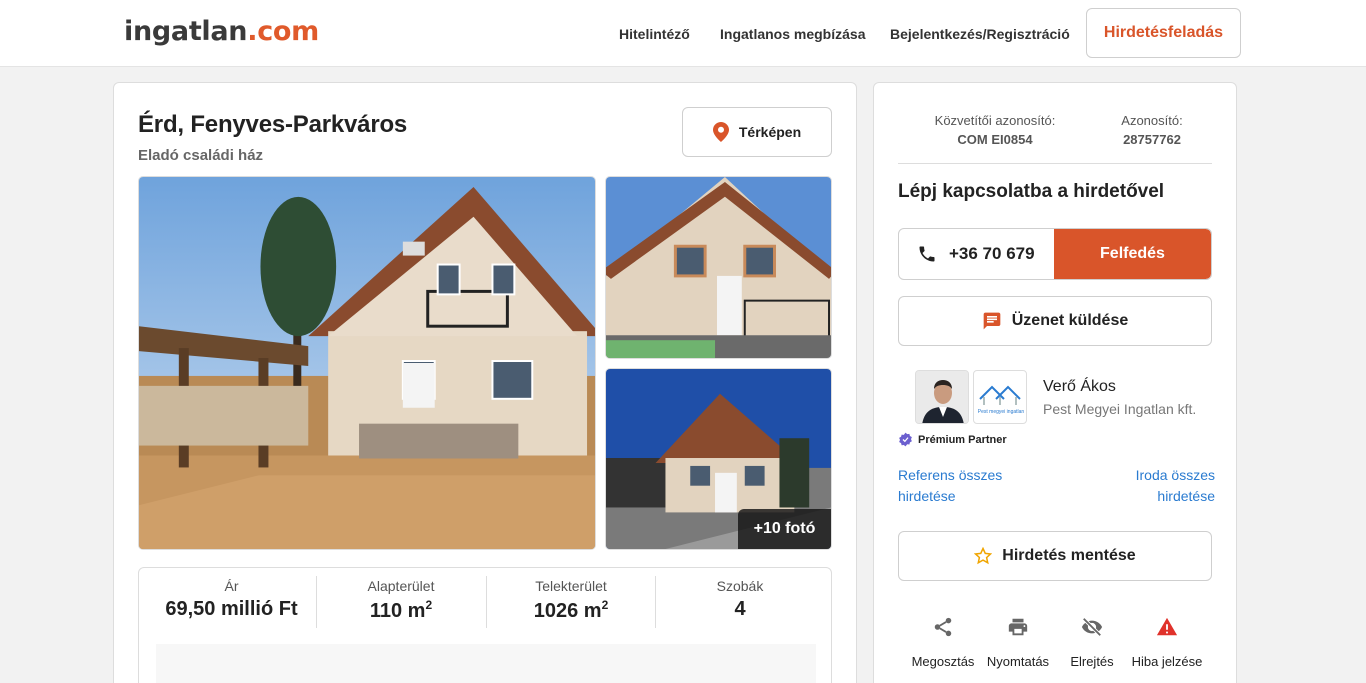 The image size is (1366, 683). Describe the element at coordinates (654, 34) in the screenshot. I see `nav-link-loan: Hitelintéző` at that location.